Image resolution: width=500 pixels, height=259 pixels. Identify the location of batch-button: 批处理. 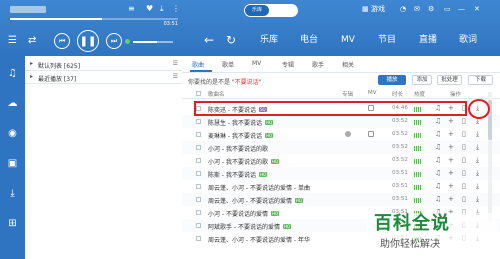
(449, 80).